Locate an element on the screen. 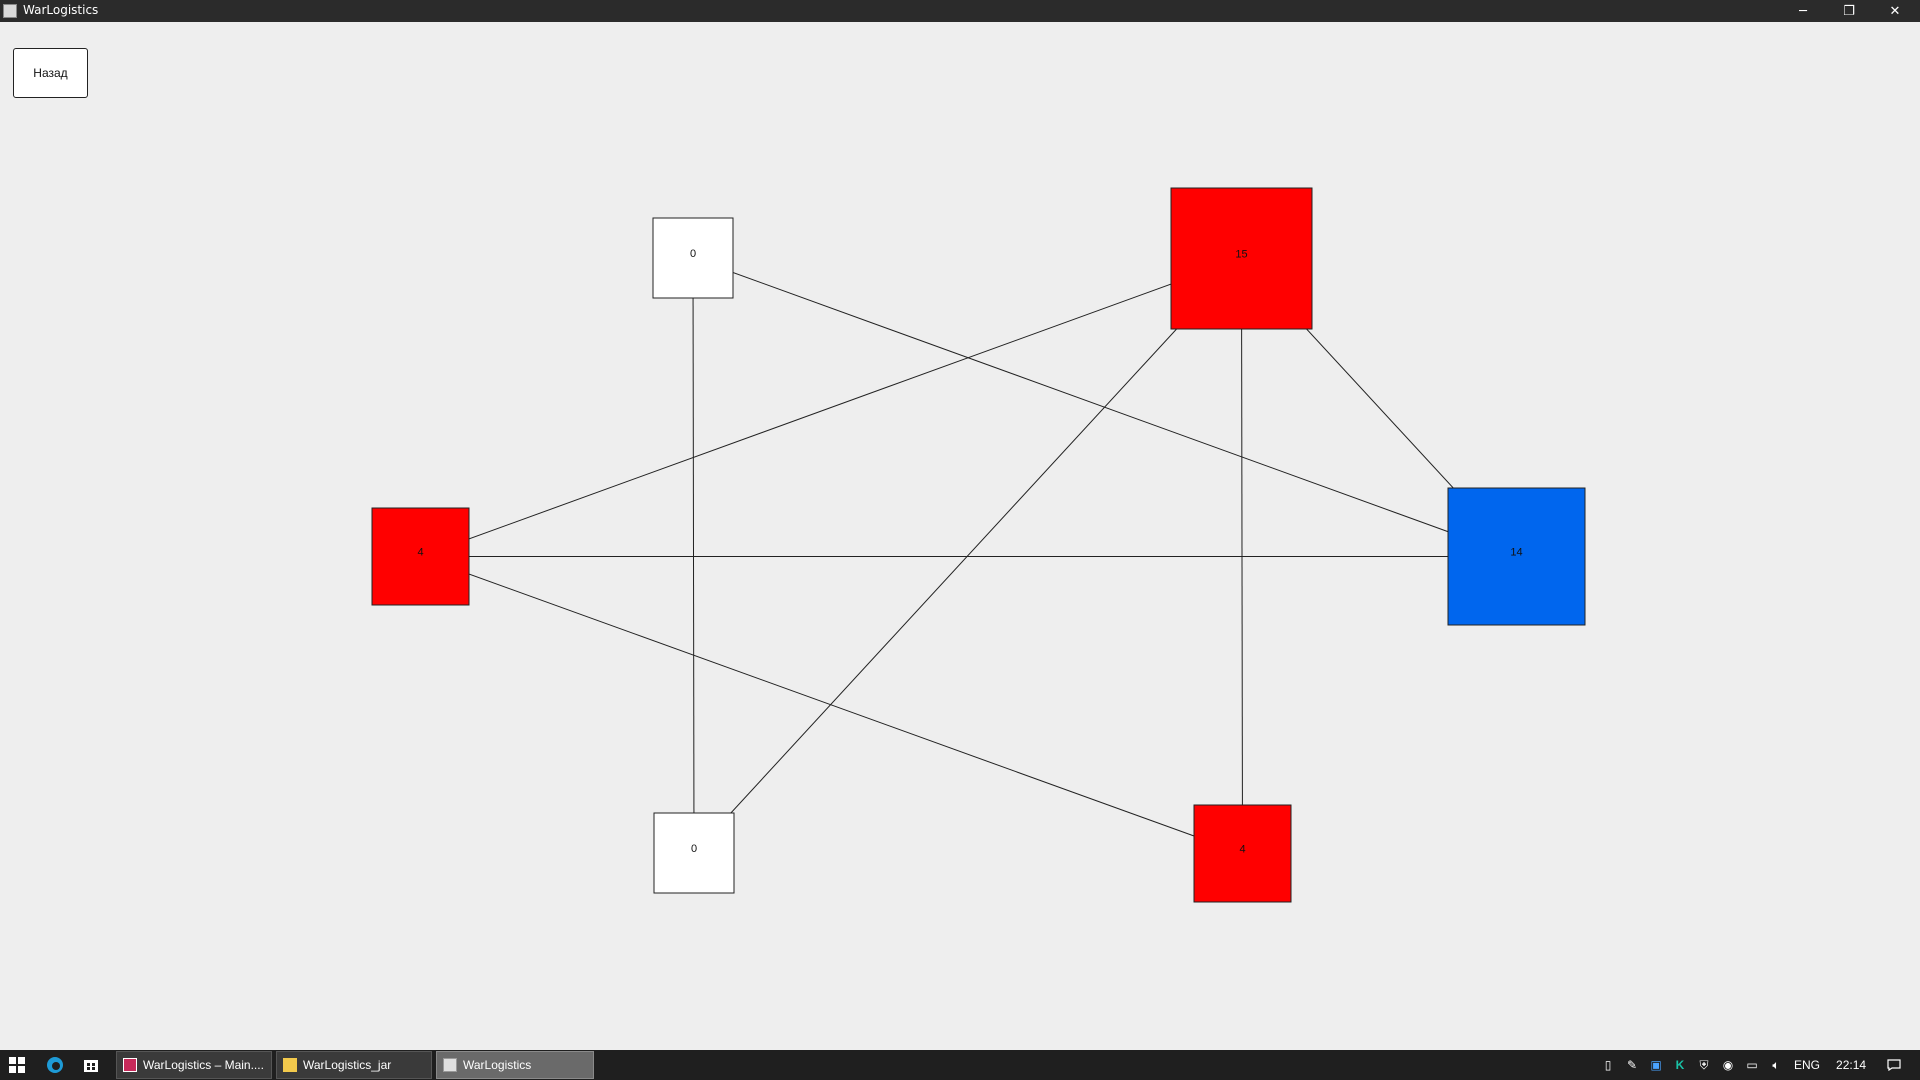 The image size is (1920, 1080). app-icon is located at coordinates (10, 11).